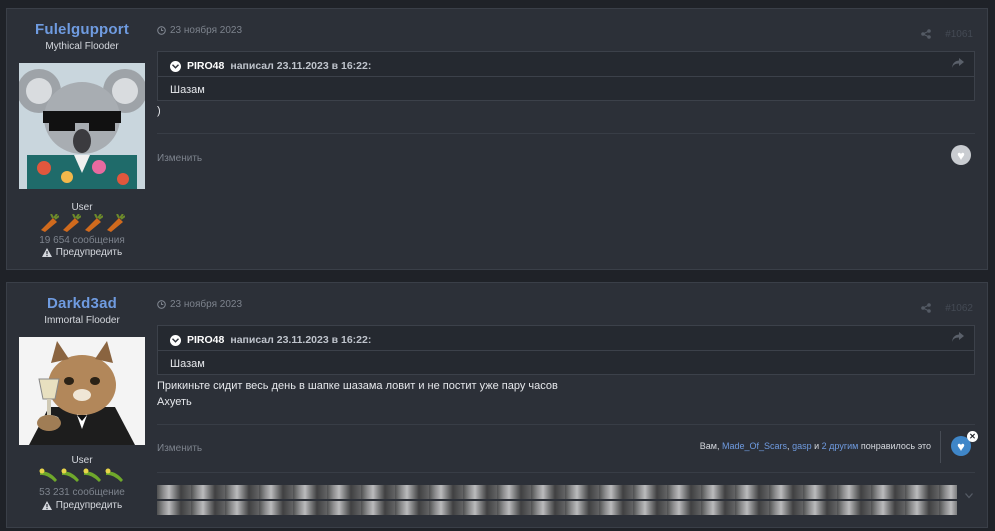 The image size is (995, 531). What do you see at coordinates (82, 303) in the screenshot?
I see `author-name: Darkd3ad` at bounding box center [82, 303].